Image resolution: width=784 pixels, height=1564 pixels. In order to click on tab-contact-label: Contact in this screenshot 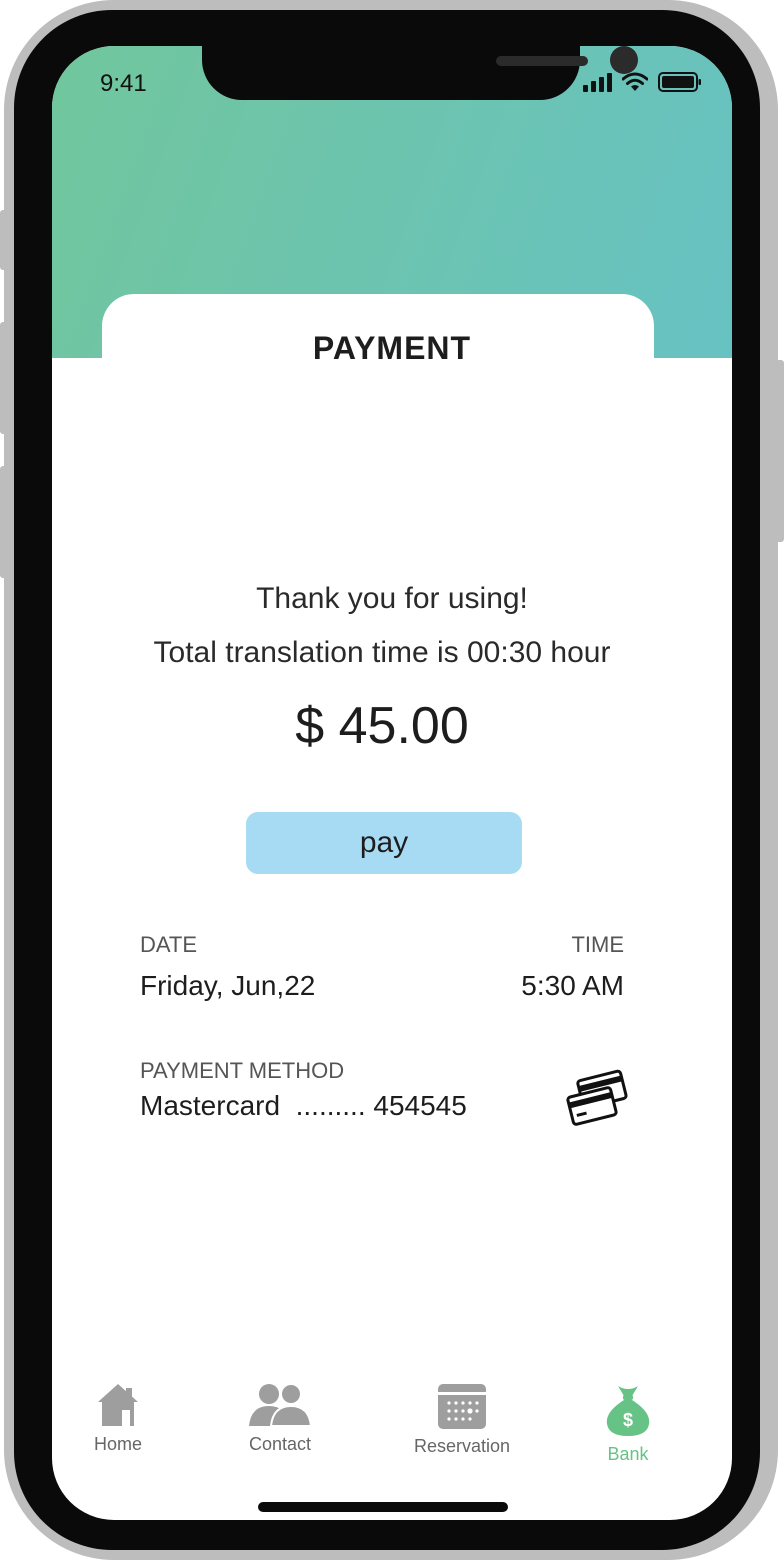, I will do `click(280, 1444)`.